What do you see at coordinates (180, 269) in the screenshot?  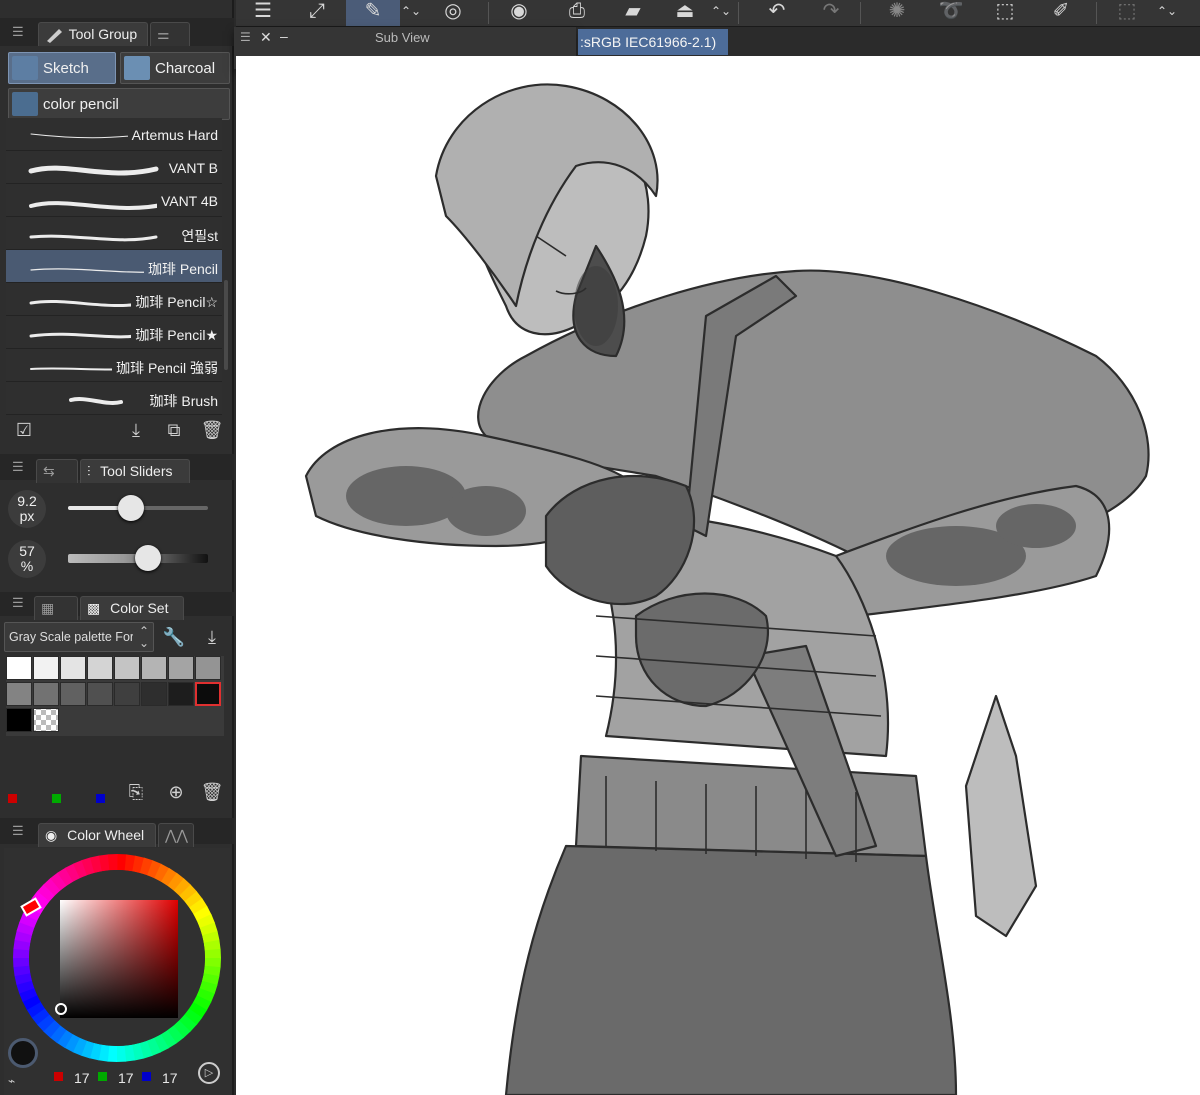 I see `brush-label: 珈琲 Pencil` at bounding box center [180, 269].